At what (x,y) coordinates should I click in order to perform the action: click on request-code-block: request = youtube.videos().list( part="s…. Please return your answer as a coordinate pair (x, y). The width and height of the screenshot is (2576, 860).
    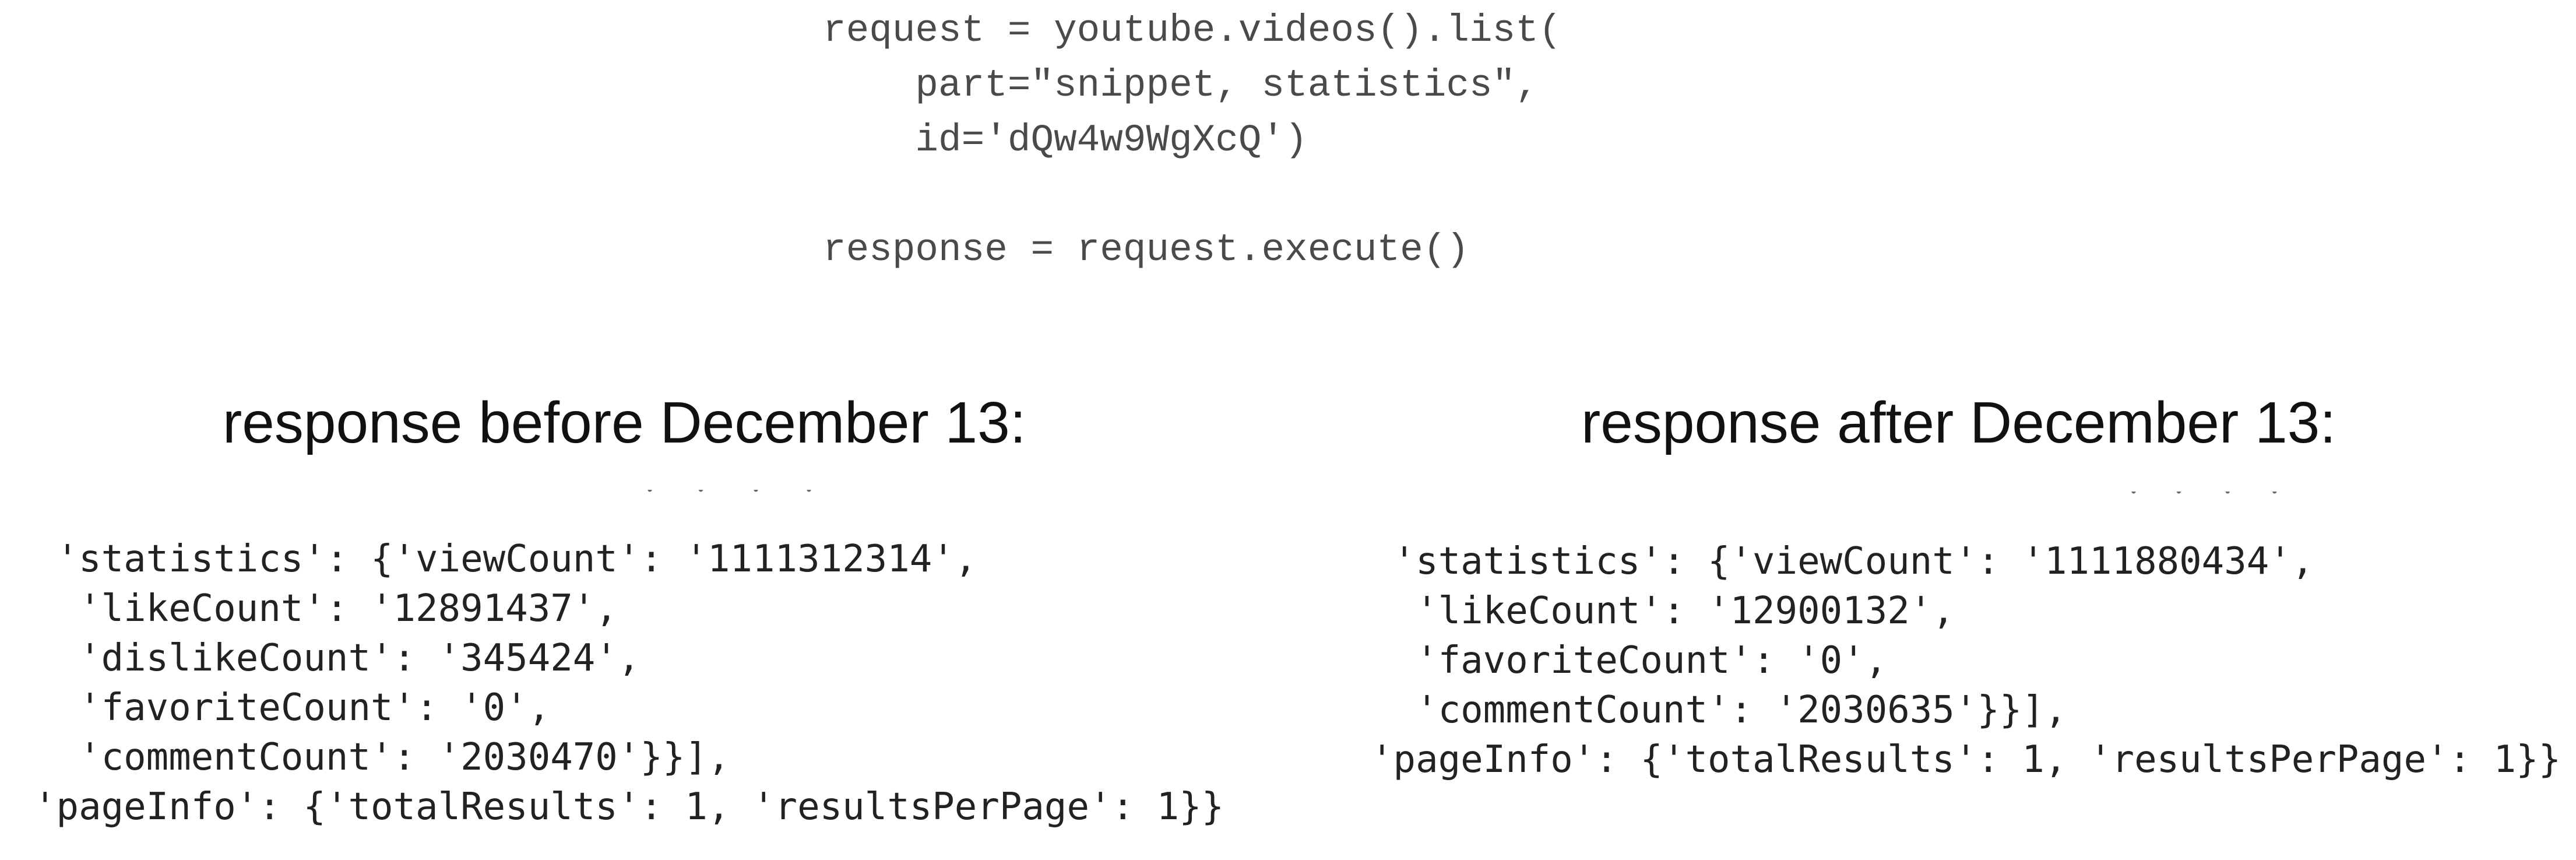
    Looking at the image, I should click on (1192, 140).